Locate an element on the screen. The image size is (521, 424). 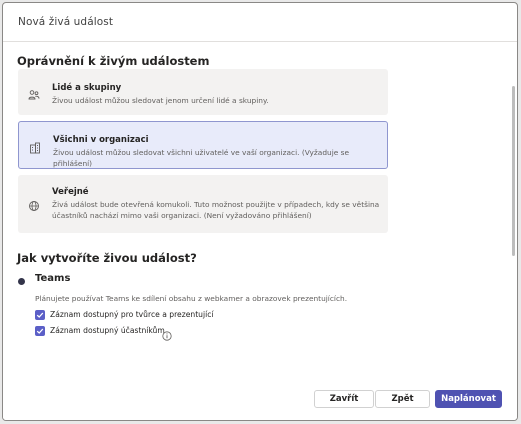
permissions-heading: Oprávnění k živým událostem is located at coordinates (113, 61).